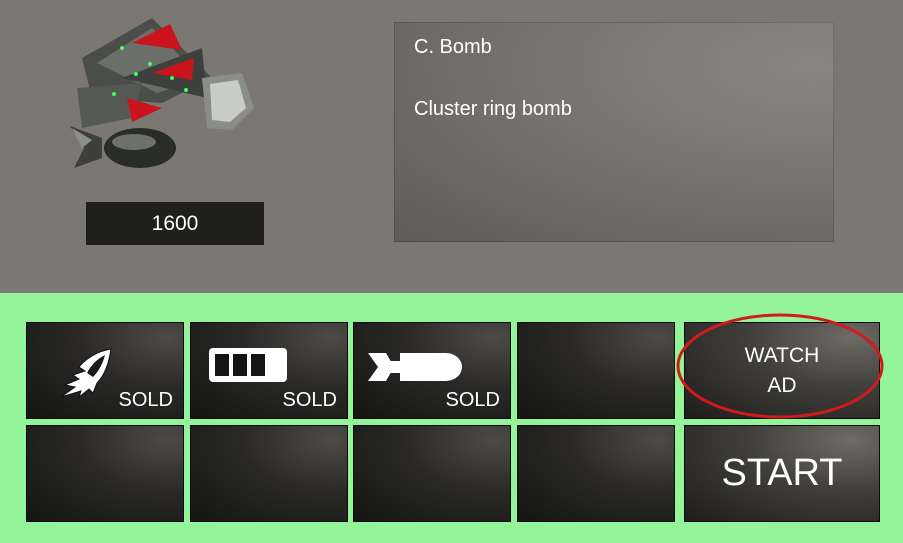 This screenshot has width=903, height=543. I want to click on cluster-bomb-ship-icon, so click(162, 93).